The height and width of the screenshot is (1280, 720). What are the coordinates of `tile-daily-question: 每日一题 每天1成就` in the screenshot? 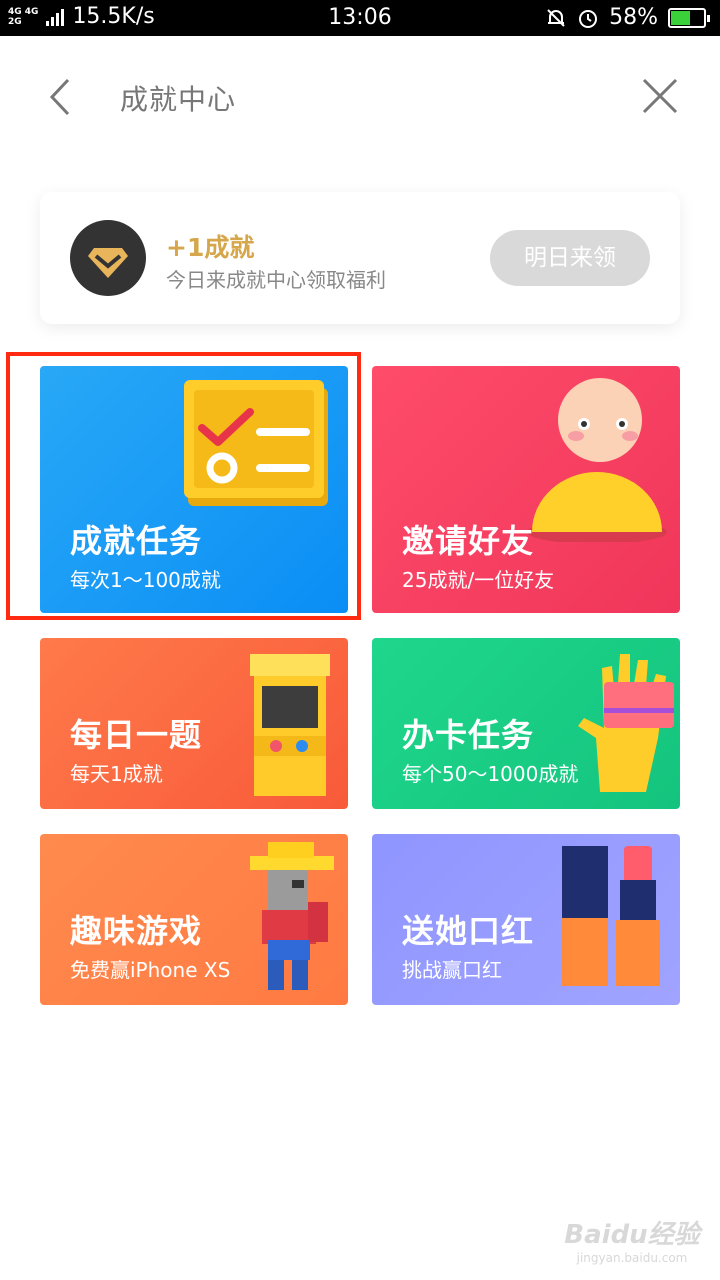 It's located at (194, 723).